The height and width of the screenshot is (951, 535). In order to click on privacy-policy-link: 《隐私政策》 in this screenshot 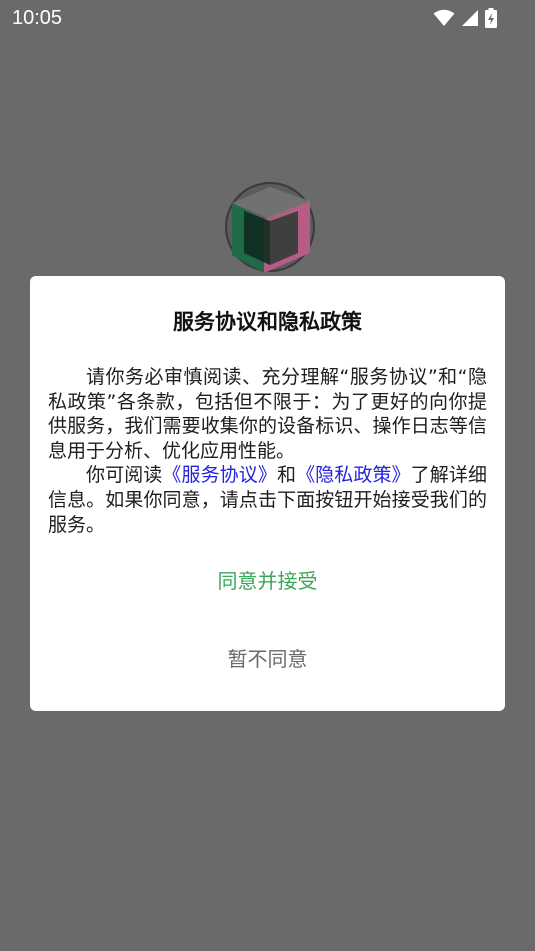, I will do `click(353, 475)`.